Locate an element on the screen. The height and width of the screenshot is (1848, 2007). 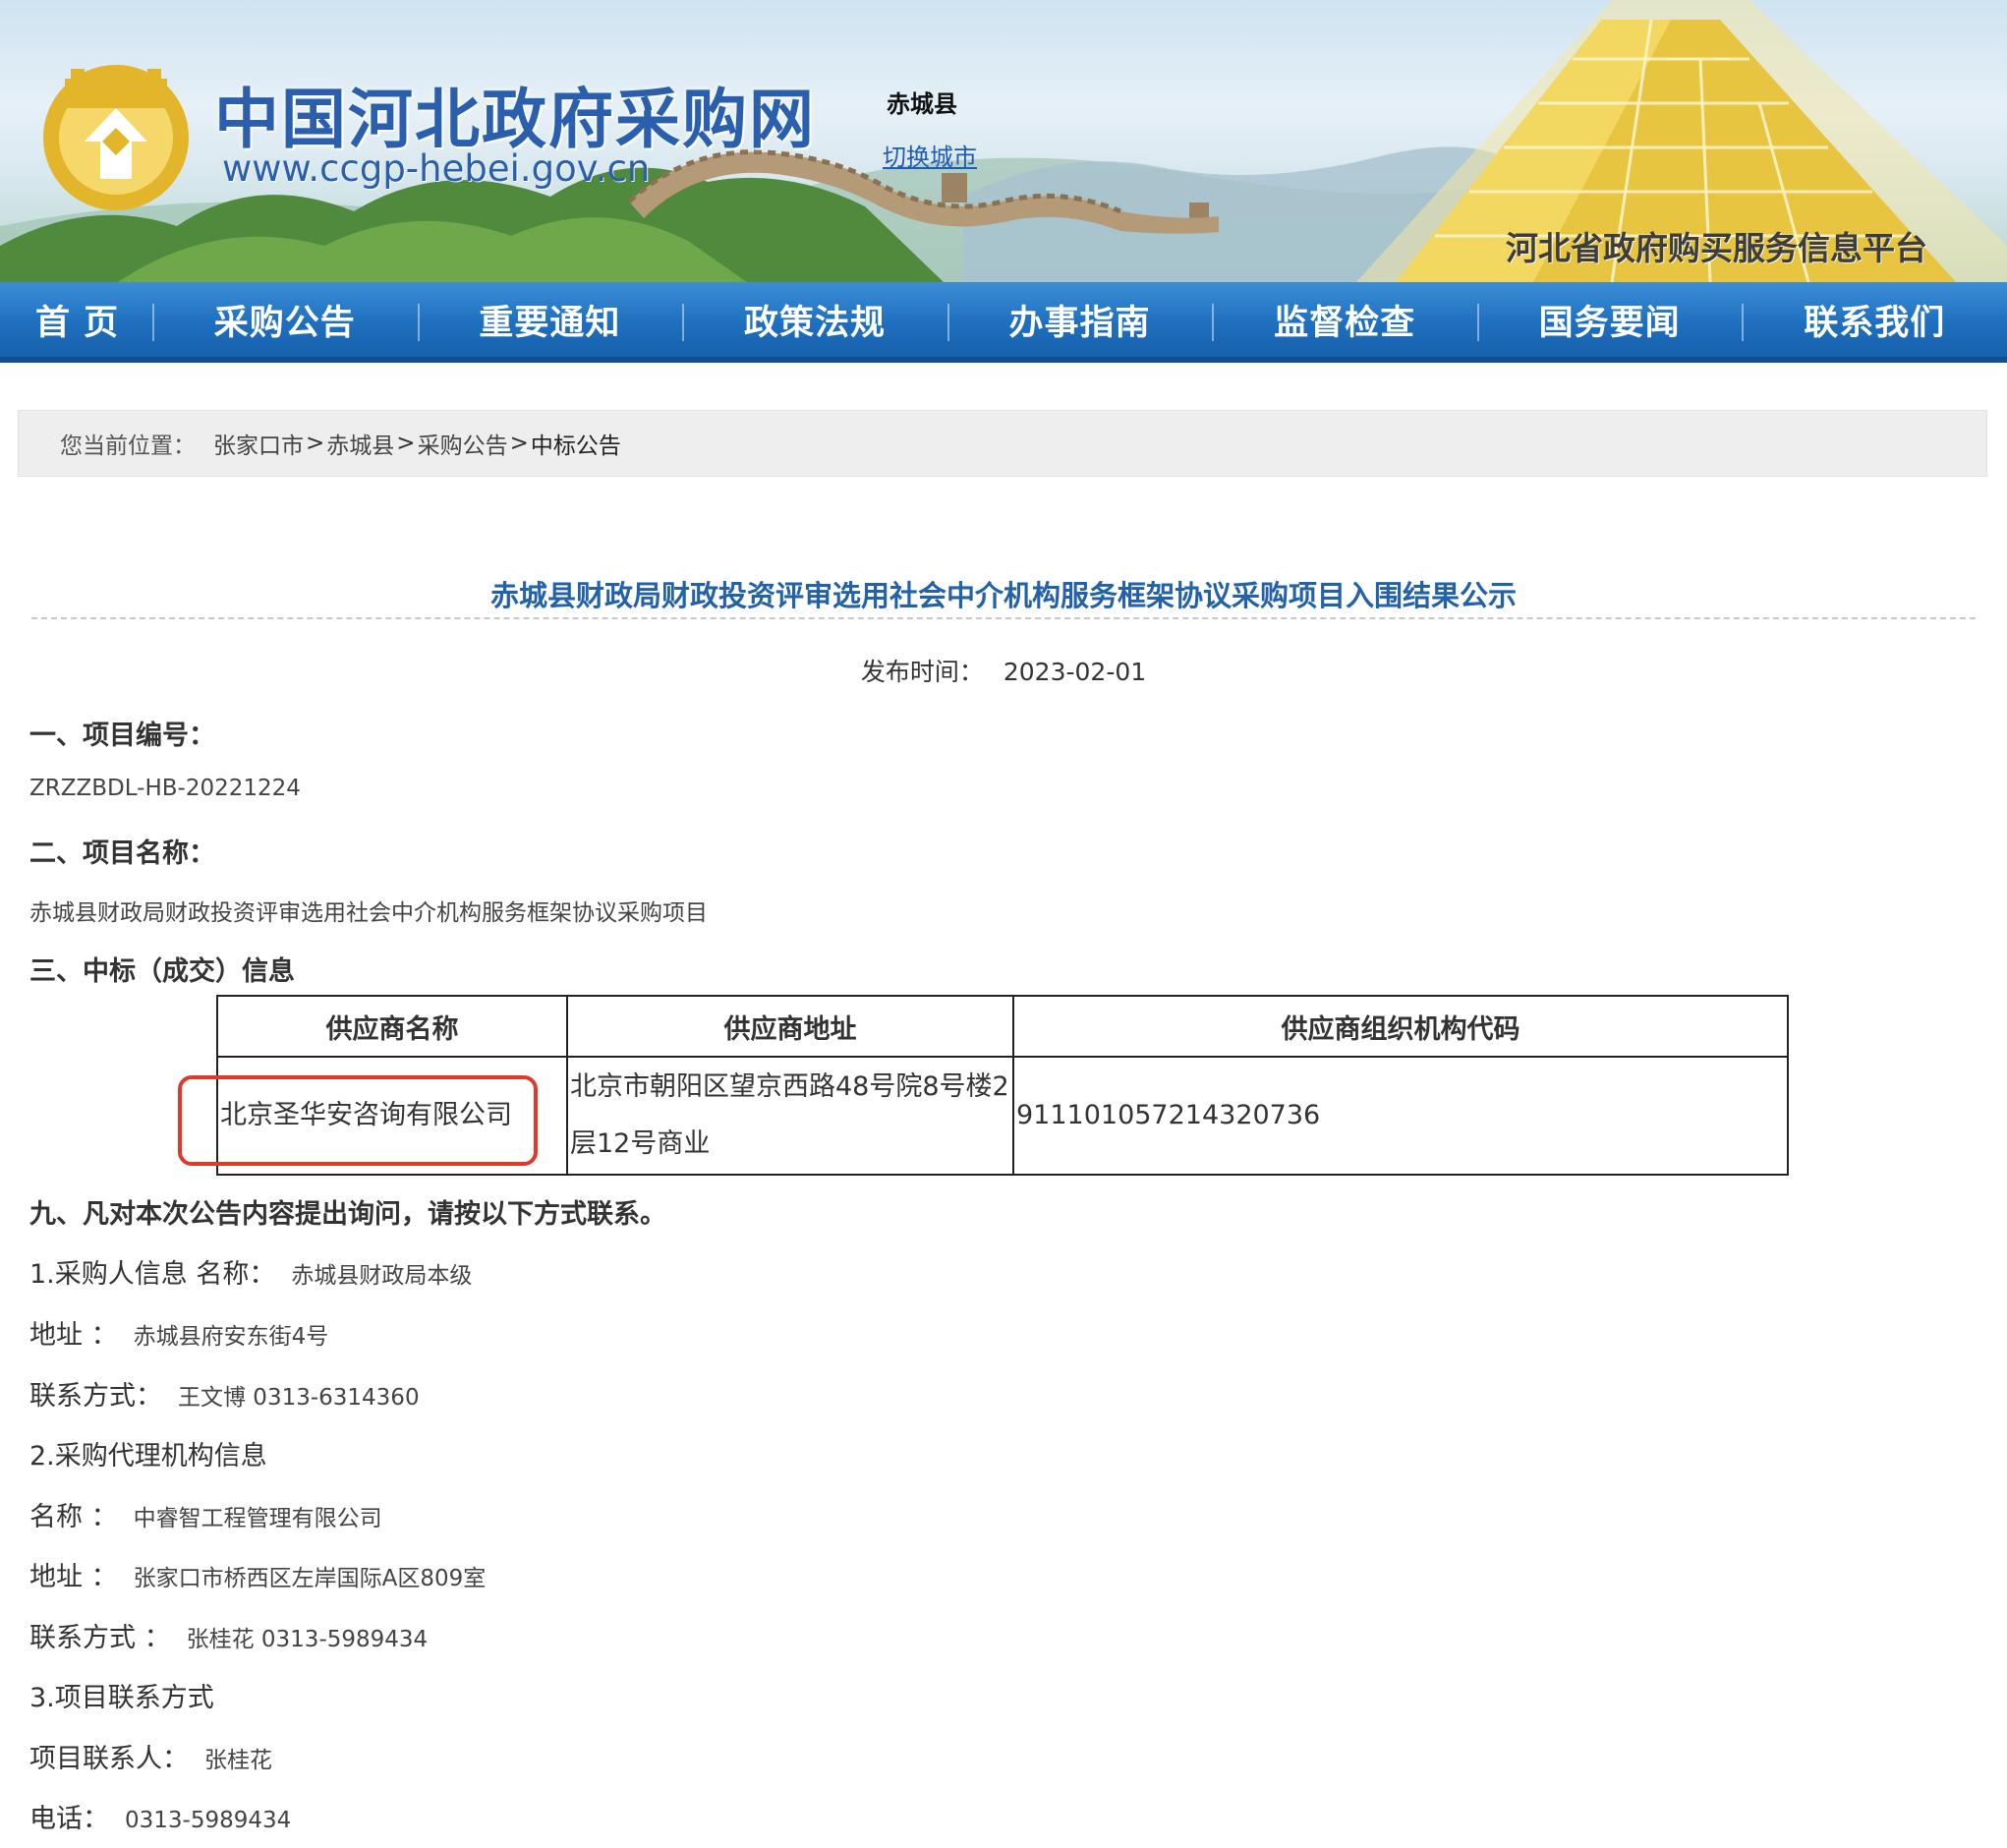
agency-address-label: 地址 ： is located at coordinates (73, 1577).